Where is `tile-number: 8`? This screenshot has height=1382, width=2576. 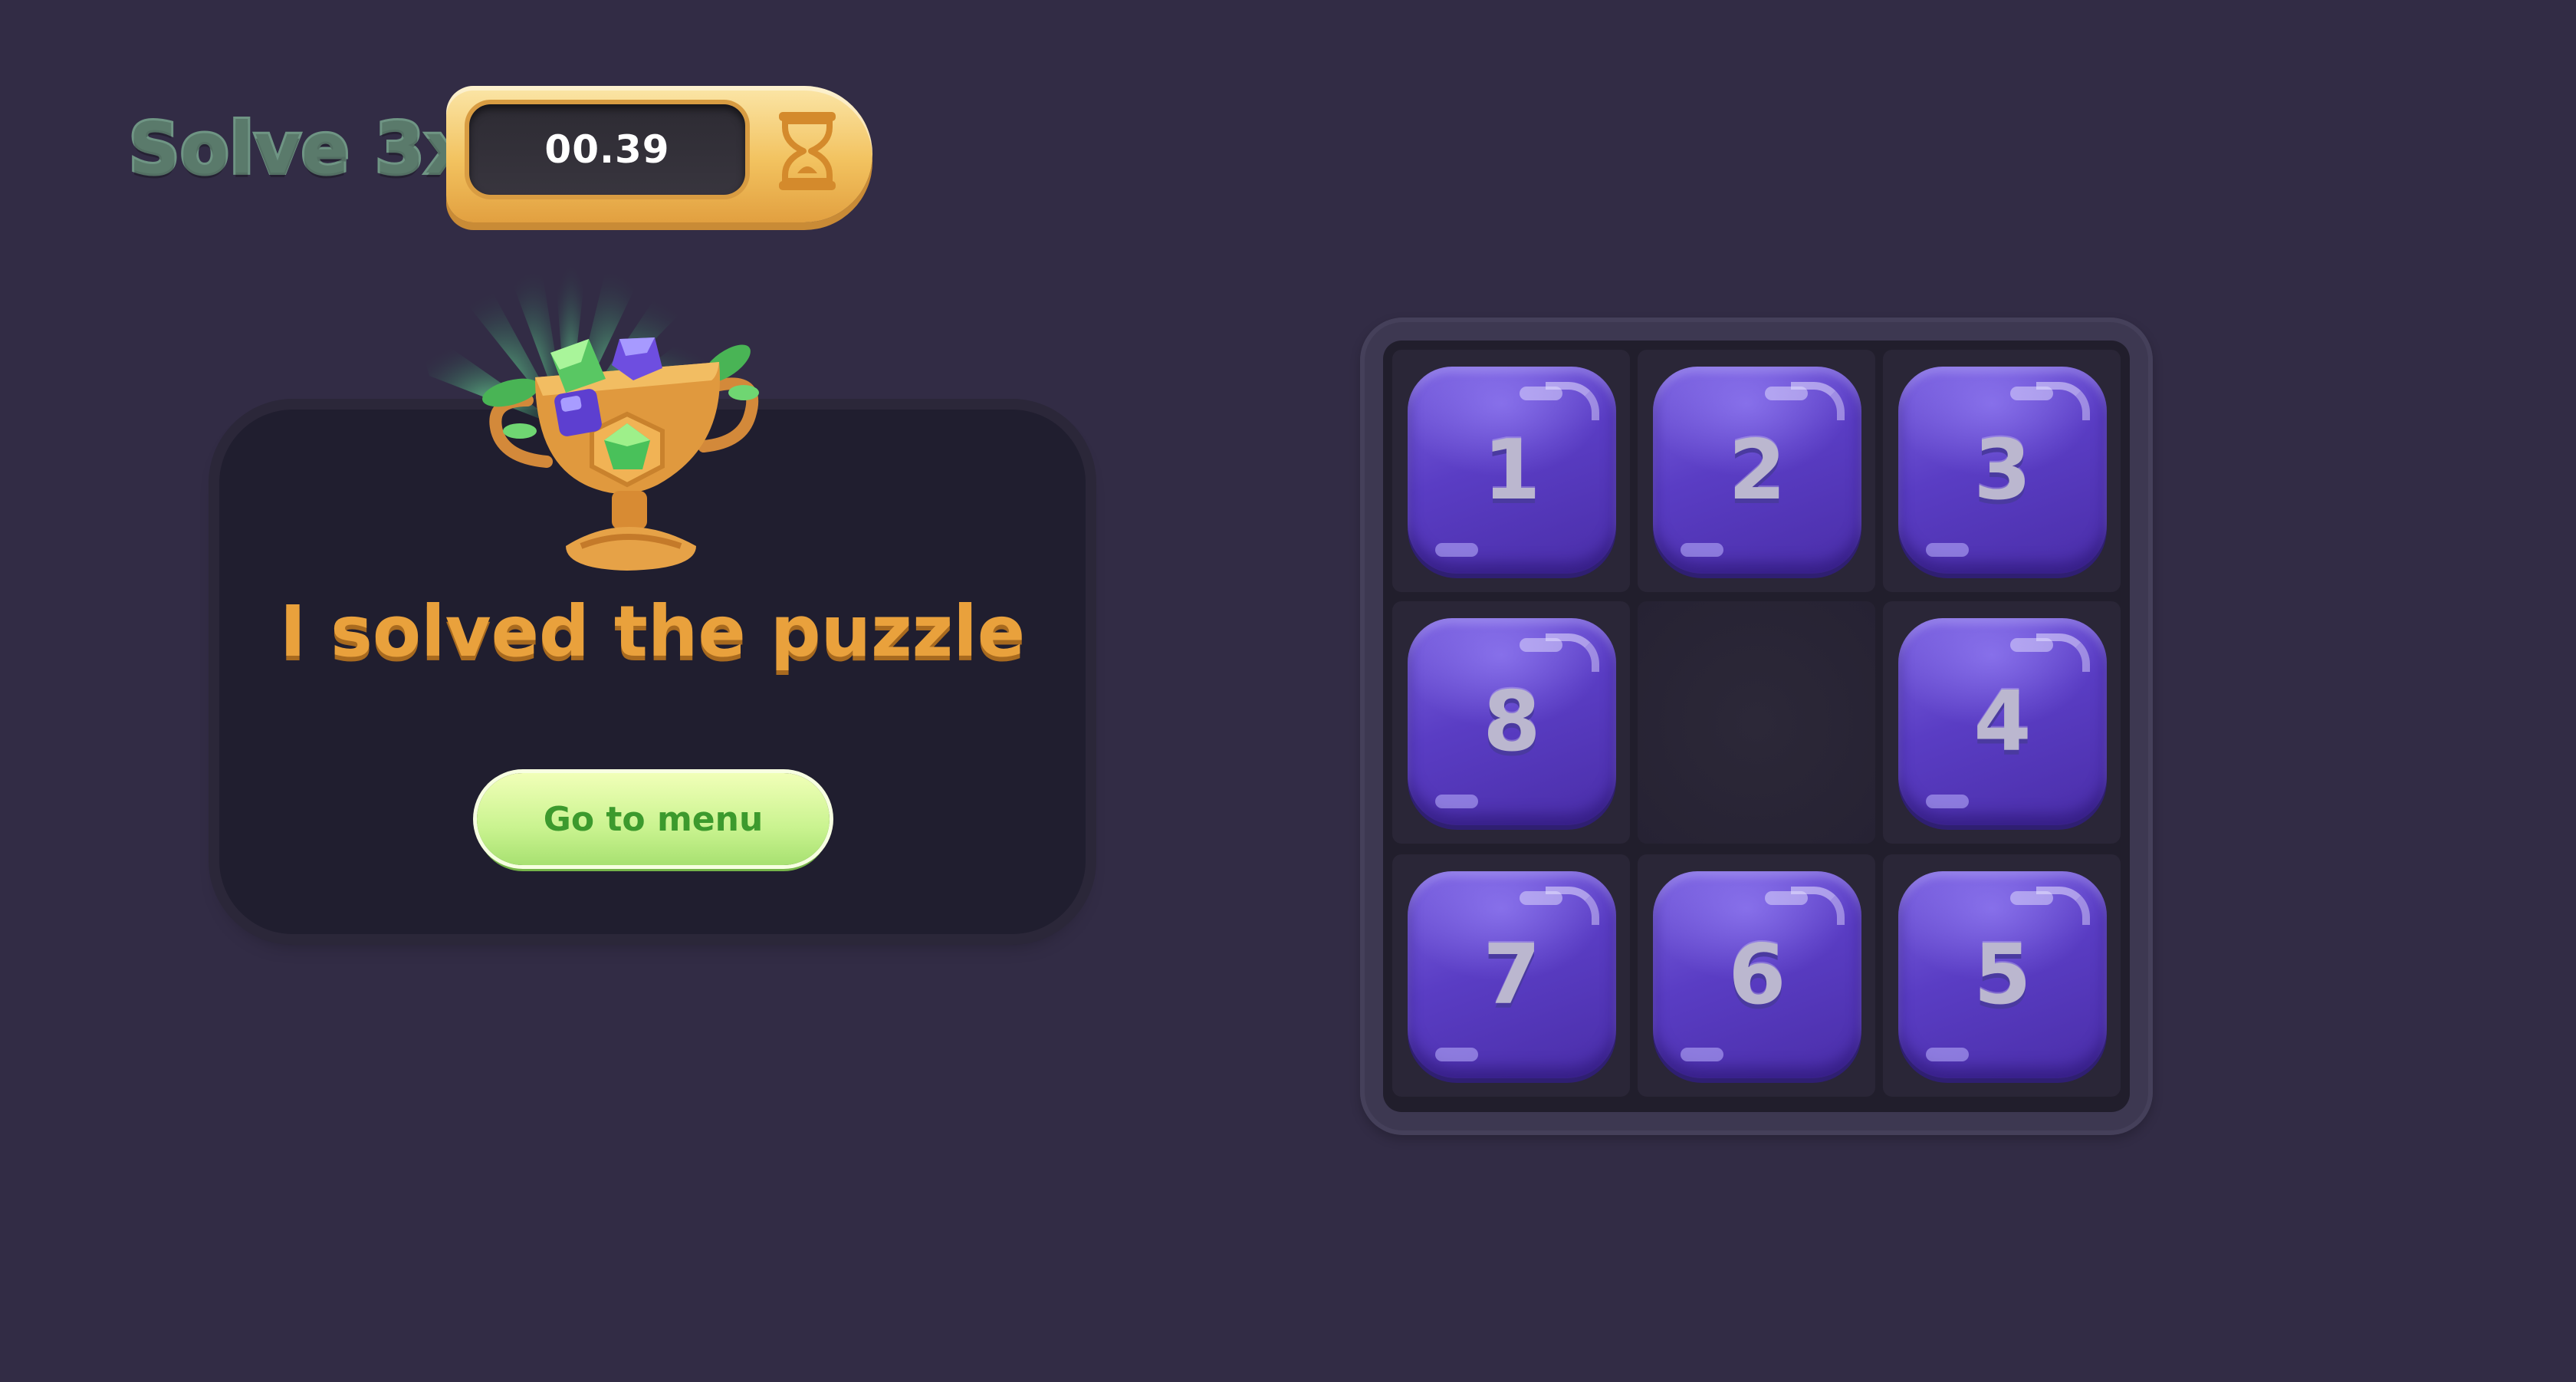 tile-number: 8 is located at coordinates (1512, 721).